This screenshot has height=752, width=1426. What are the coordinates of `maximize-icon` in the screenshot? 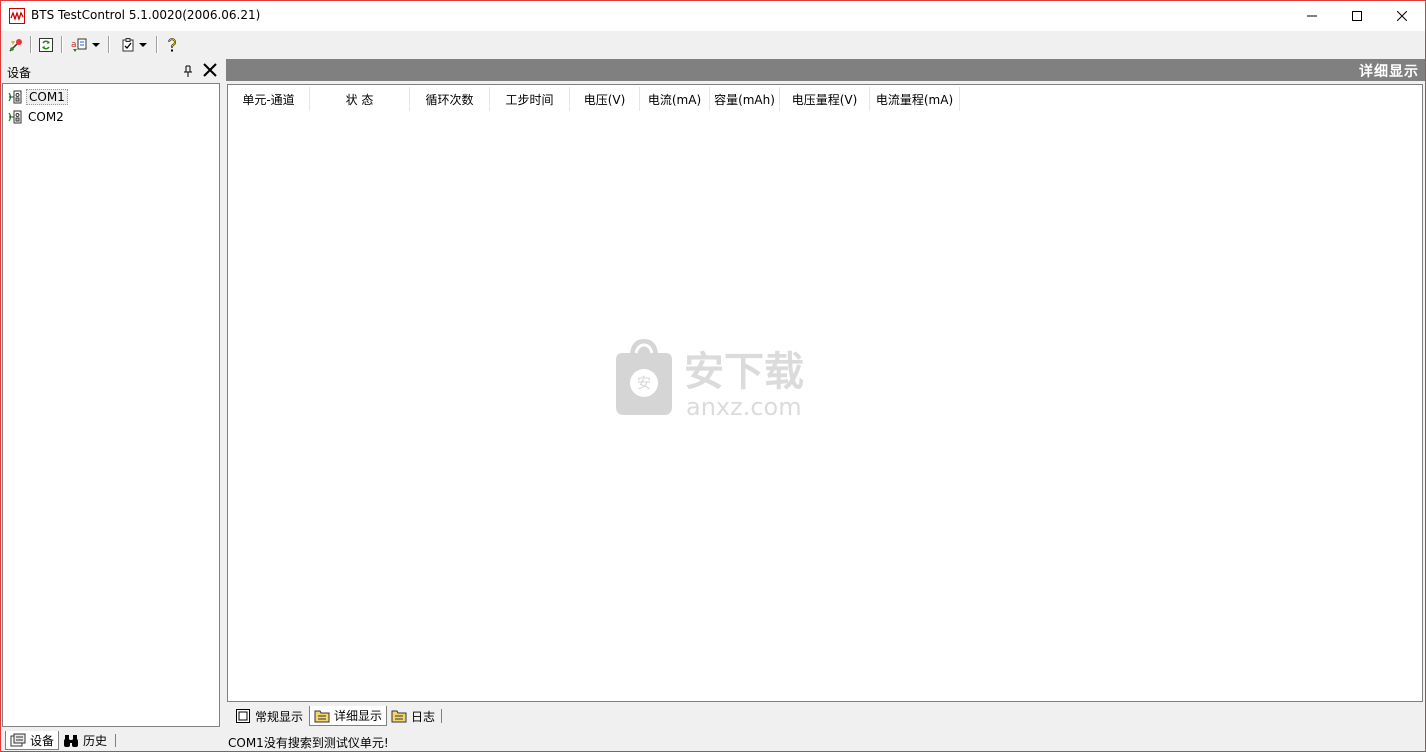 It's located at (1357, 16).